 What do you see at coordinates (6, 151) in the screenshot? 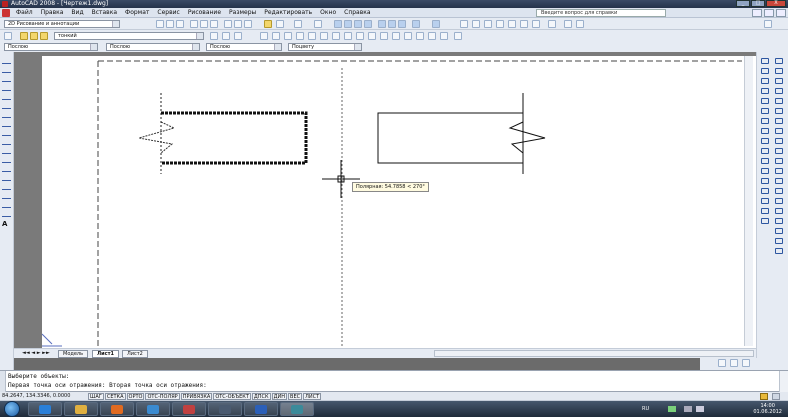
I see `ellipse-arc-icon` at bounding box center [6, 151].